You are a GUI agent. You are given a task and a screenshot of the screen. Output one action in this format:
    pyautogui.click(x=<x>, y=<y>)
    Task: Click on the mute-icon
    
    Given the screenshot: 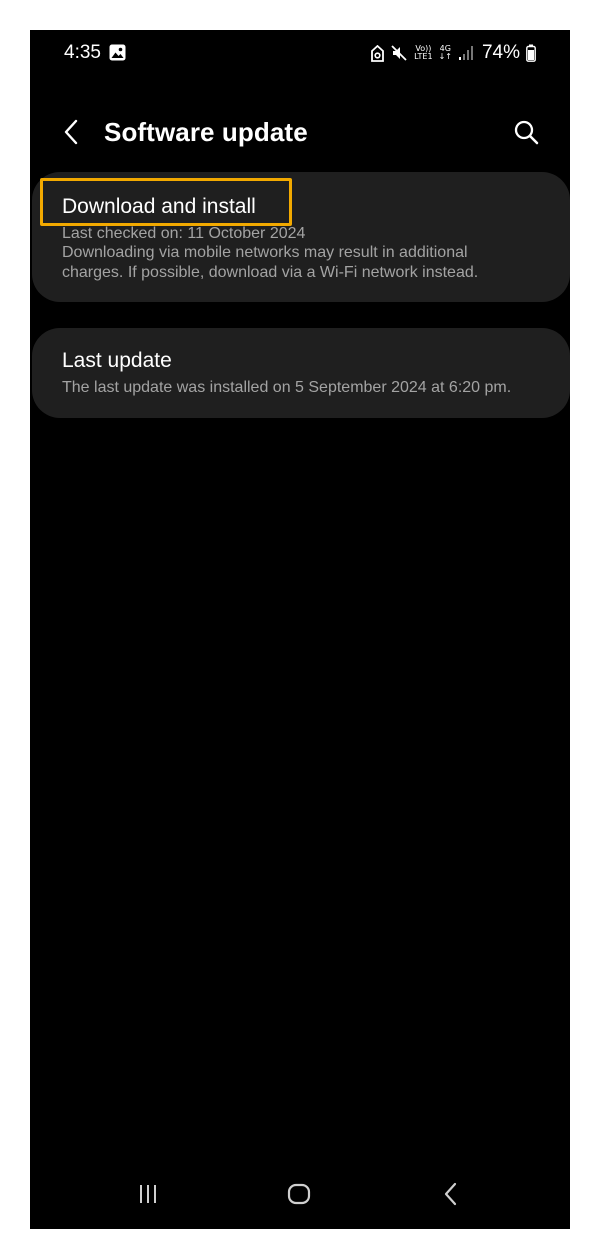 What is the action you would take?
    pyautogui.click(x=399, y=53)
    